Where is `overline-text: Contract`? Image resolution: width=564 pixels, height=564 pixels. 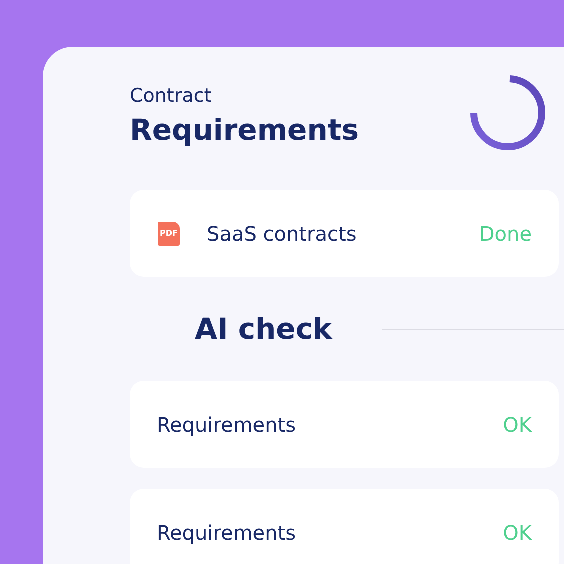 overline-text: Contract is located at coordinates (171, 96).